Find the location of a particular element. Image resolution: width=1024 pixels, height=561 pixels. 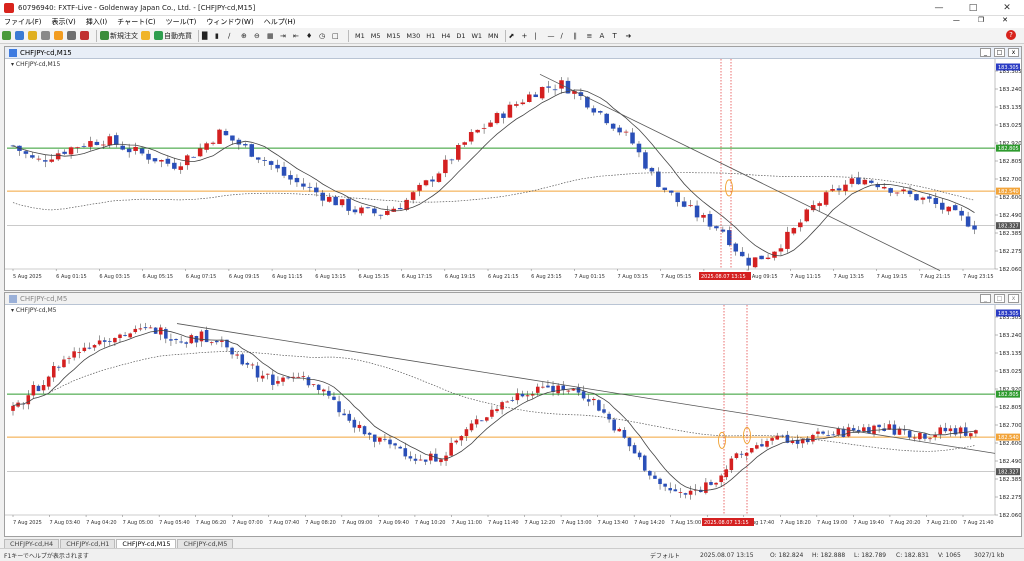

line-chart-icon: ∕ is located at coordinates (233, 36).